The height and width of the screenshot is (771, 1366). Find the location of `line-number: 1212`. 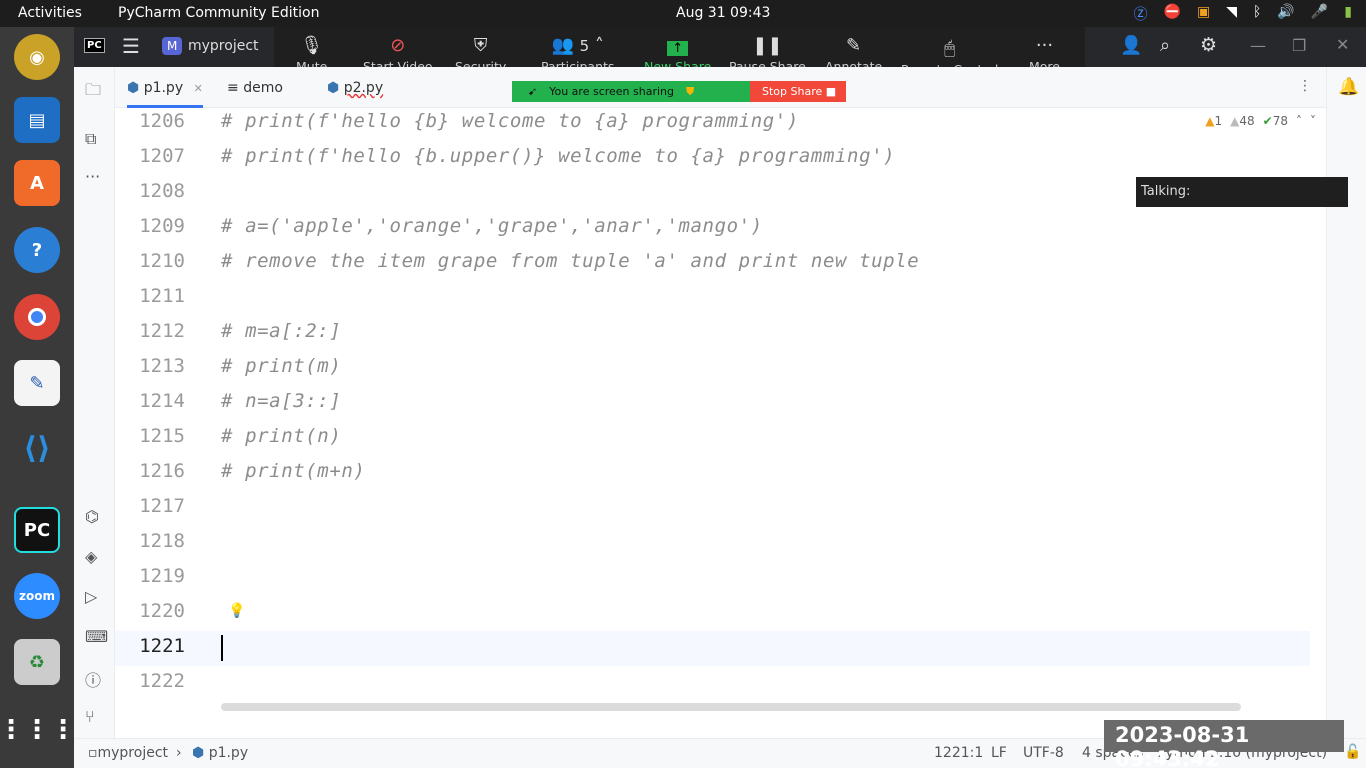

line-number: 1212 is located at coordinates (162, 331).